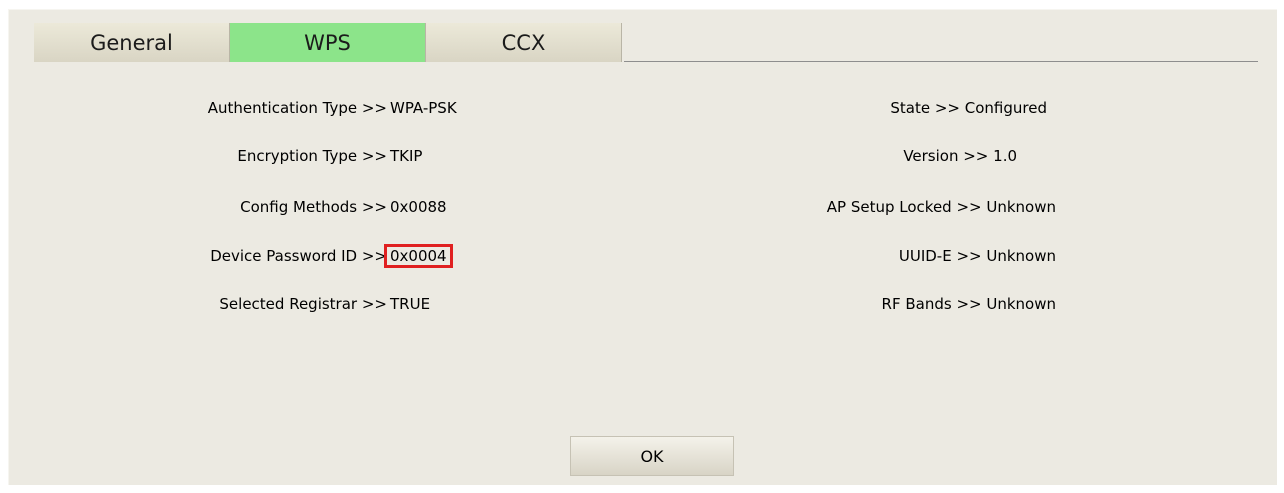 This screenshot has height=493, width=1284. What do you see at coordinates (652, 456) in the screenshot?
I see `ok-button: OK` at bounding box center [652, 456].